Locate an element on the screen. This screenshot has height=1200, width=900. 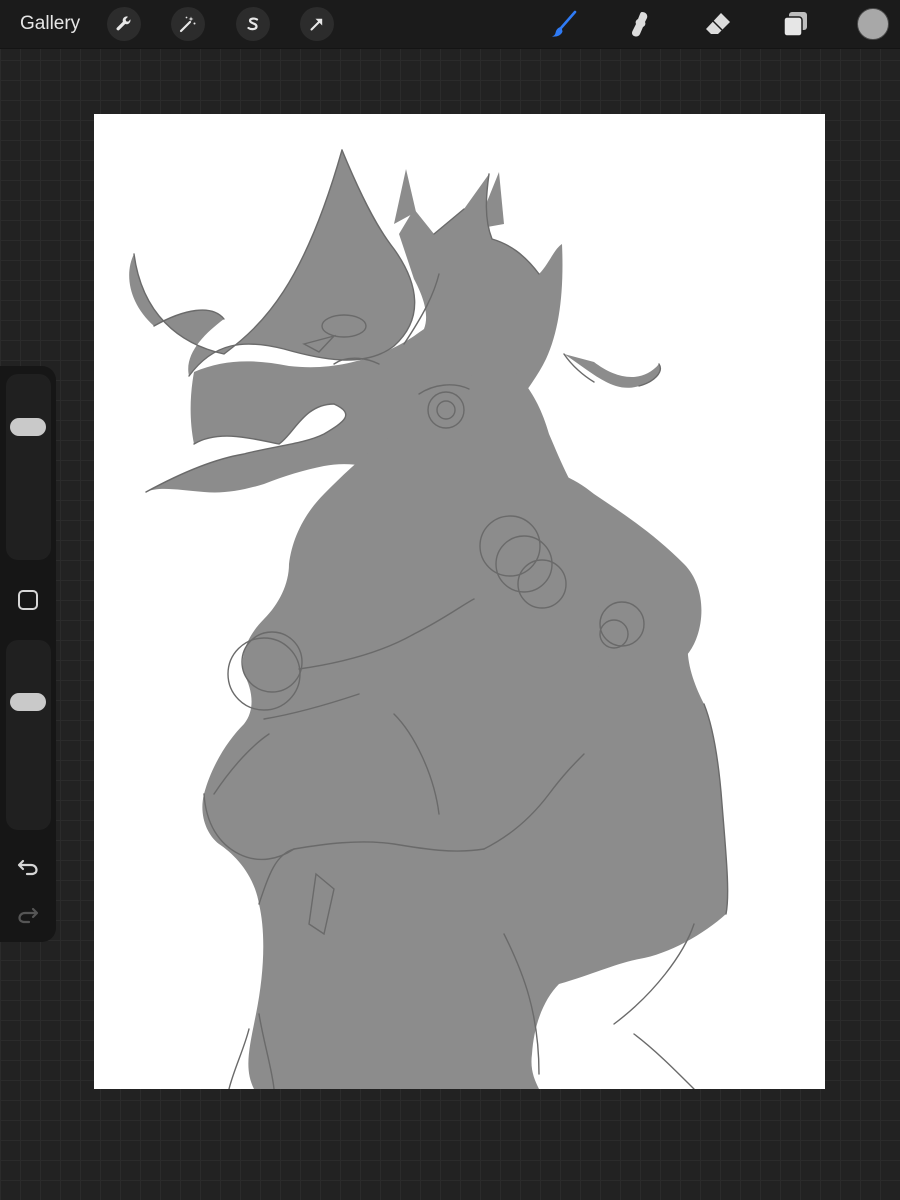
selection-button is located at coordinates (253, 24).